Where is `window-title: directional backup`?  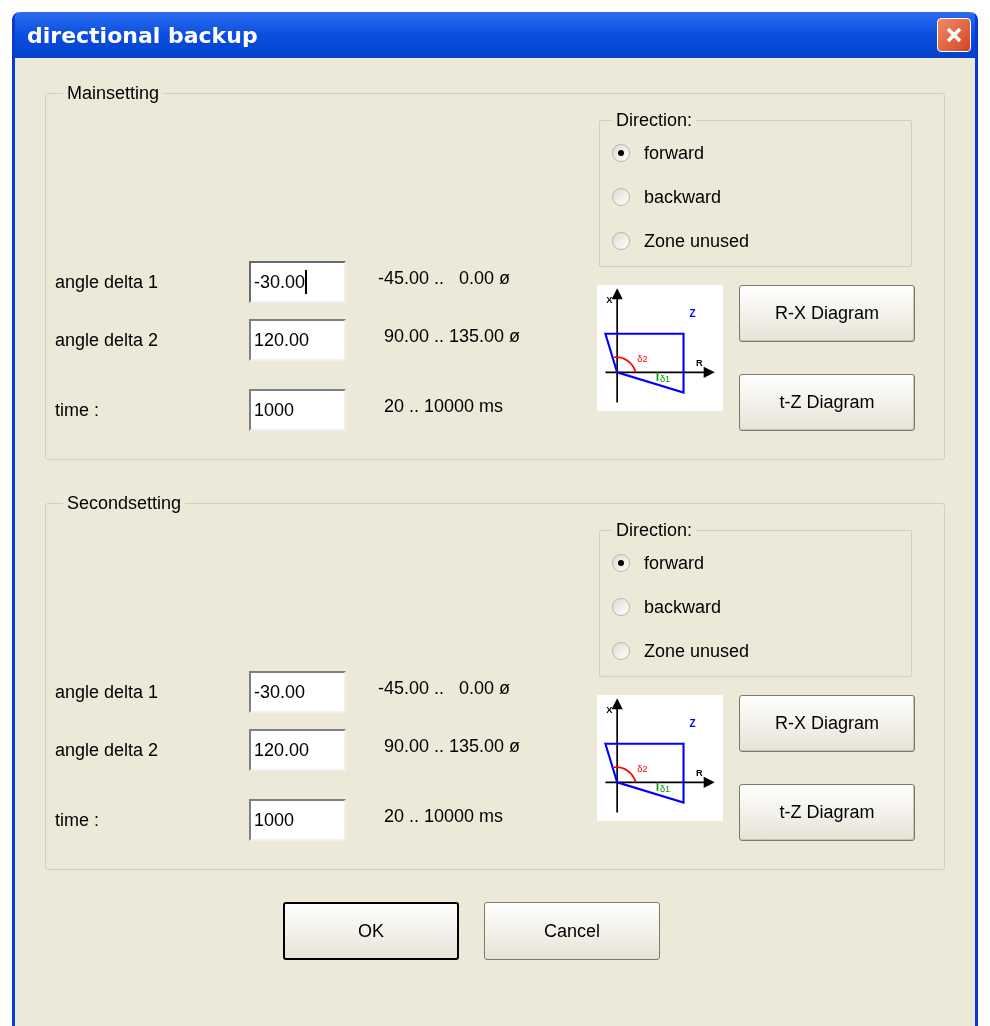 window-title: directional backup is located at coordinates (142, 35).